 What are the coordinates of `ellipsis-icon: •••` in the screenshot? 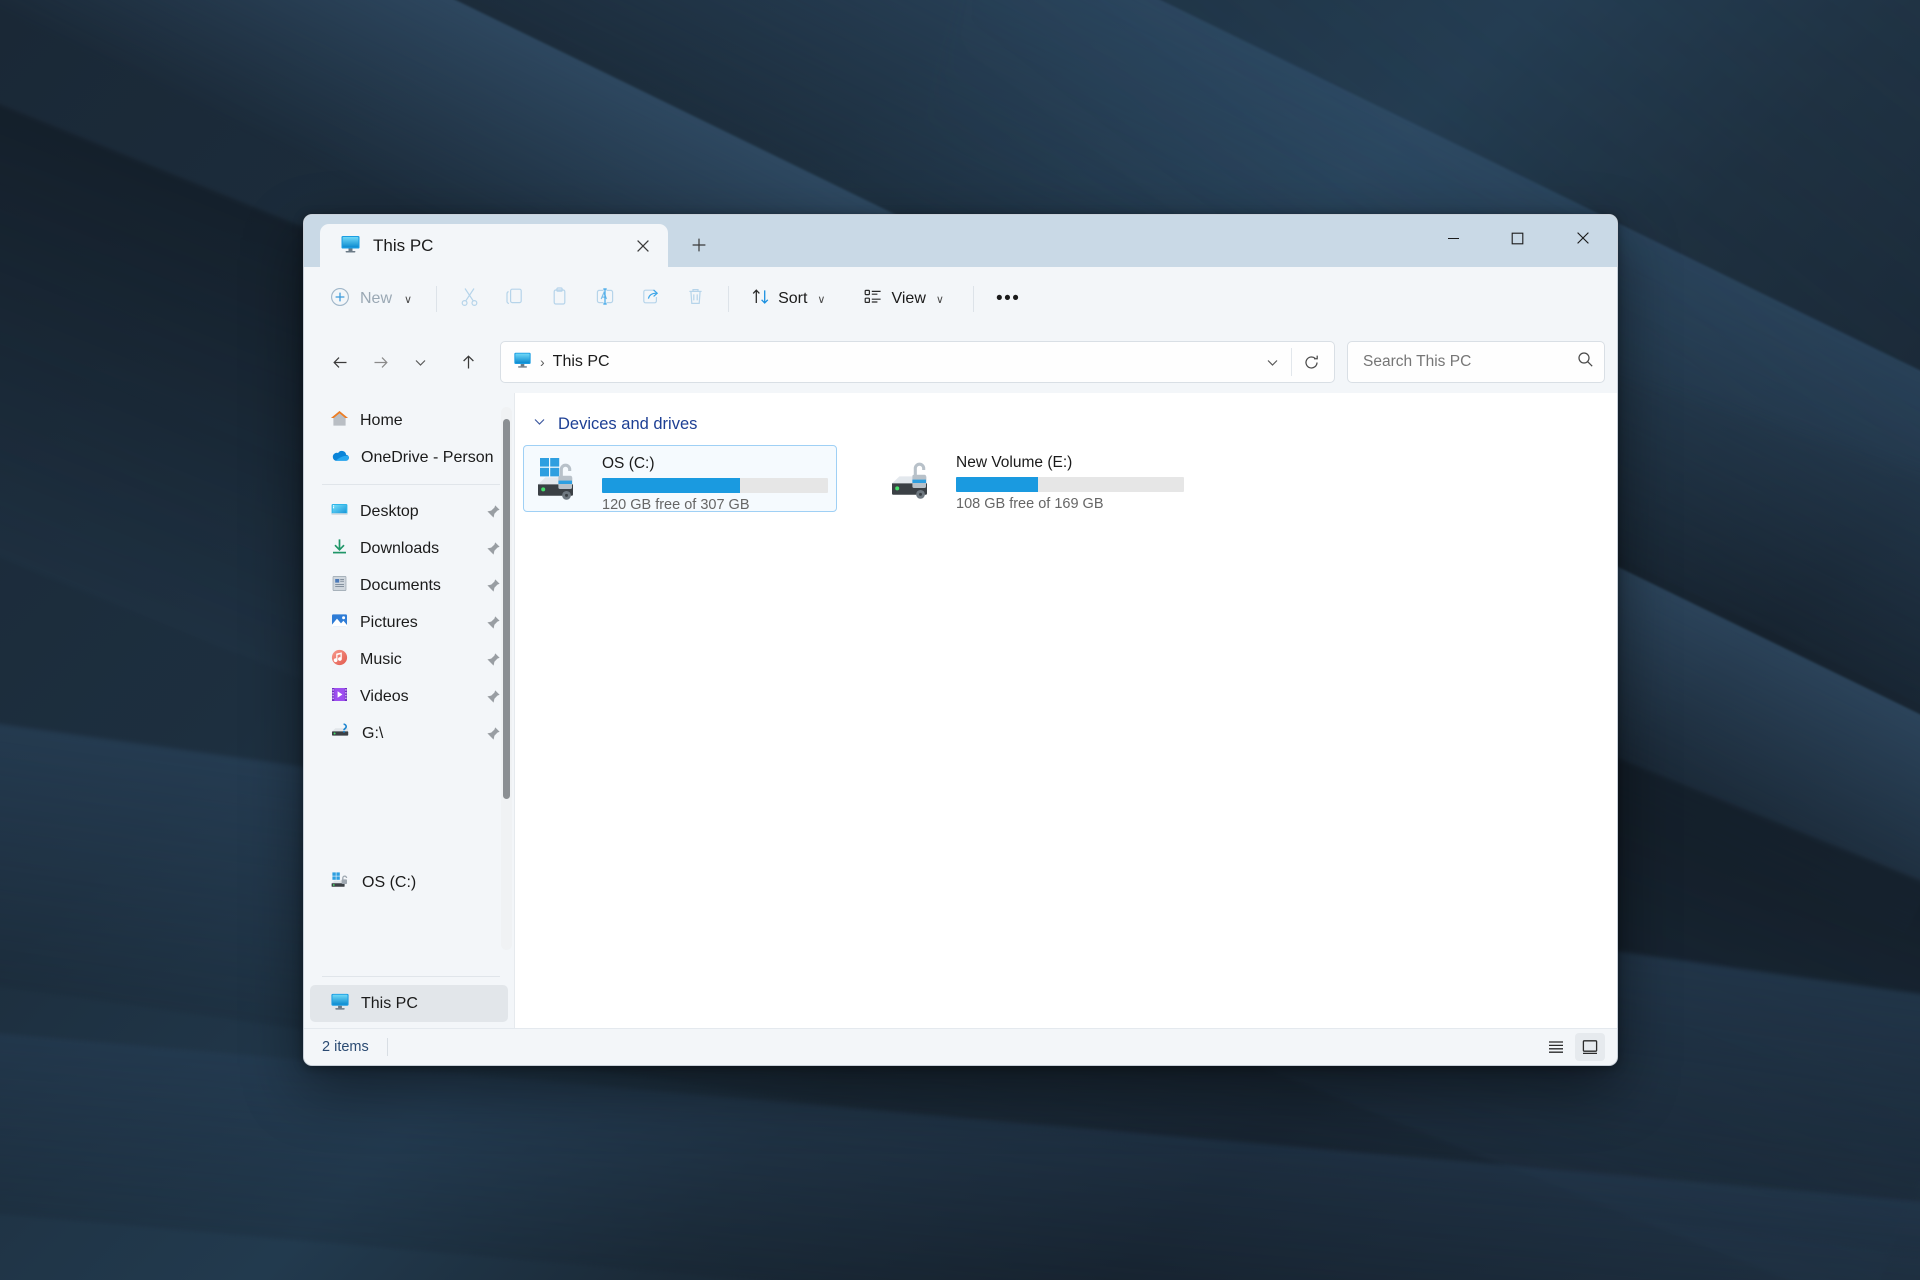 It's located at (1008, 298).